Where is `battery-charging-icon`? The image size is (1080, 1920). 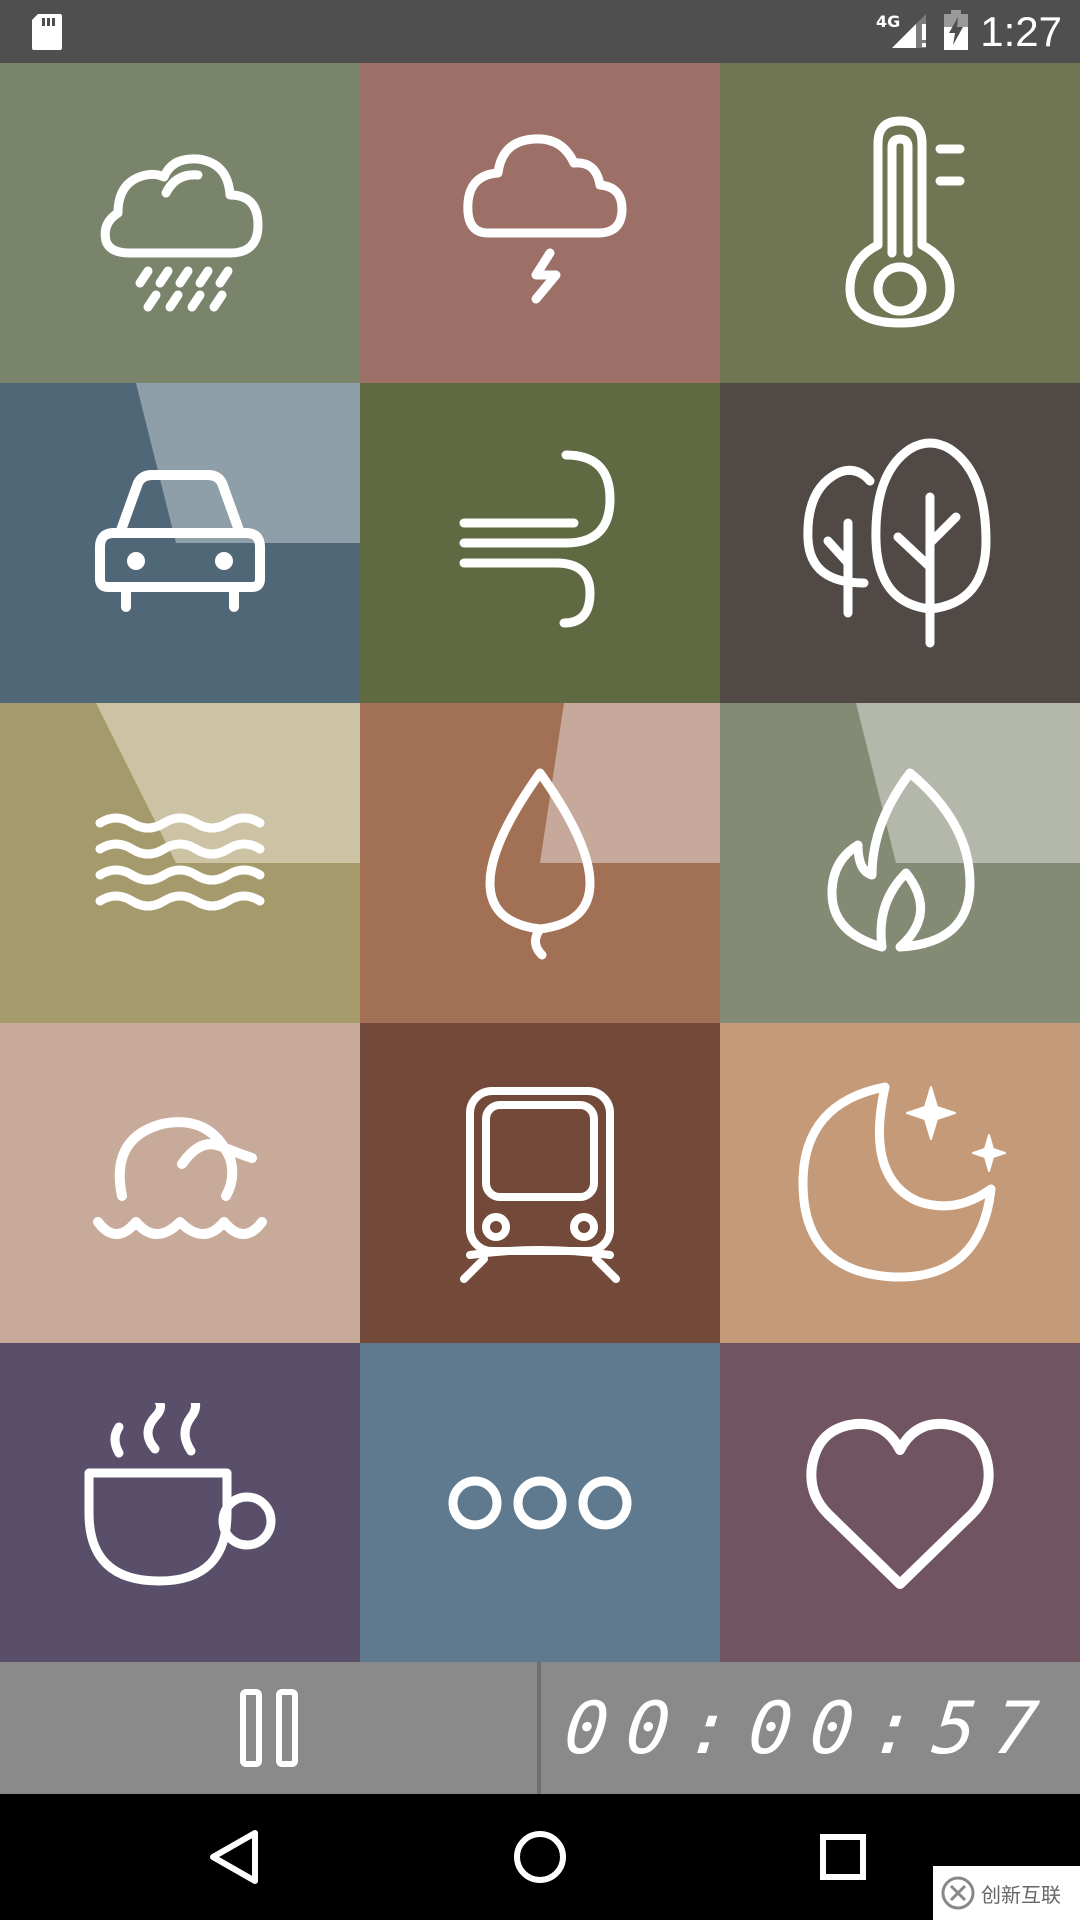 battery-charging-icon is located at coordinates (956, 32).